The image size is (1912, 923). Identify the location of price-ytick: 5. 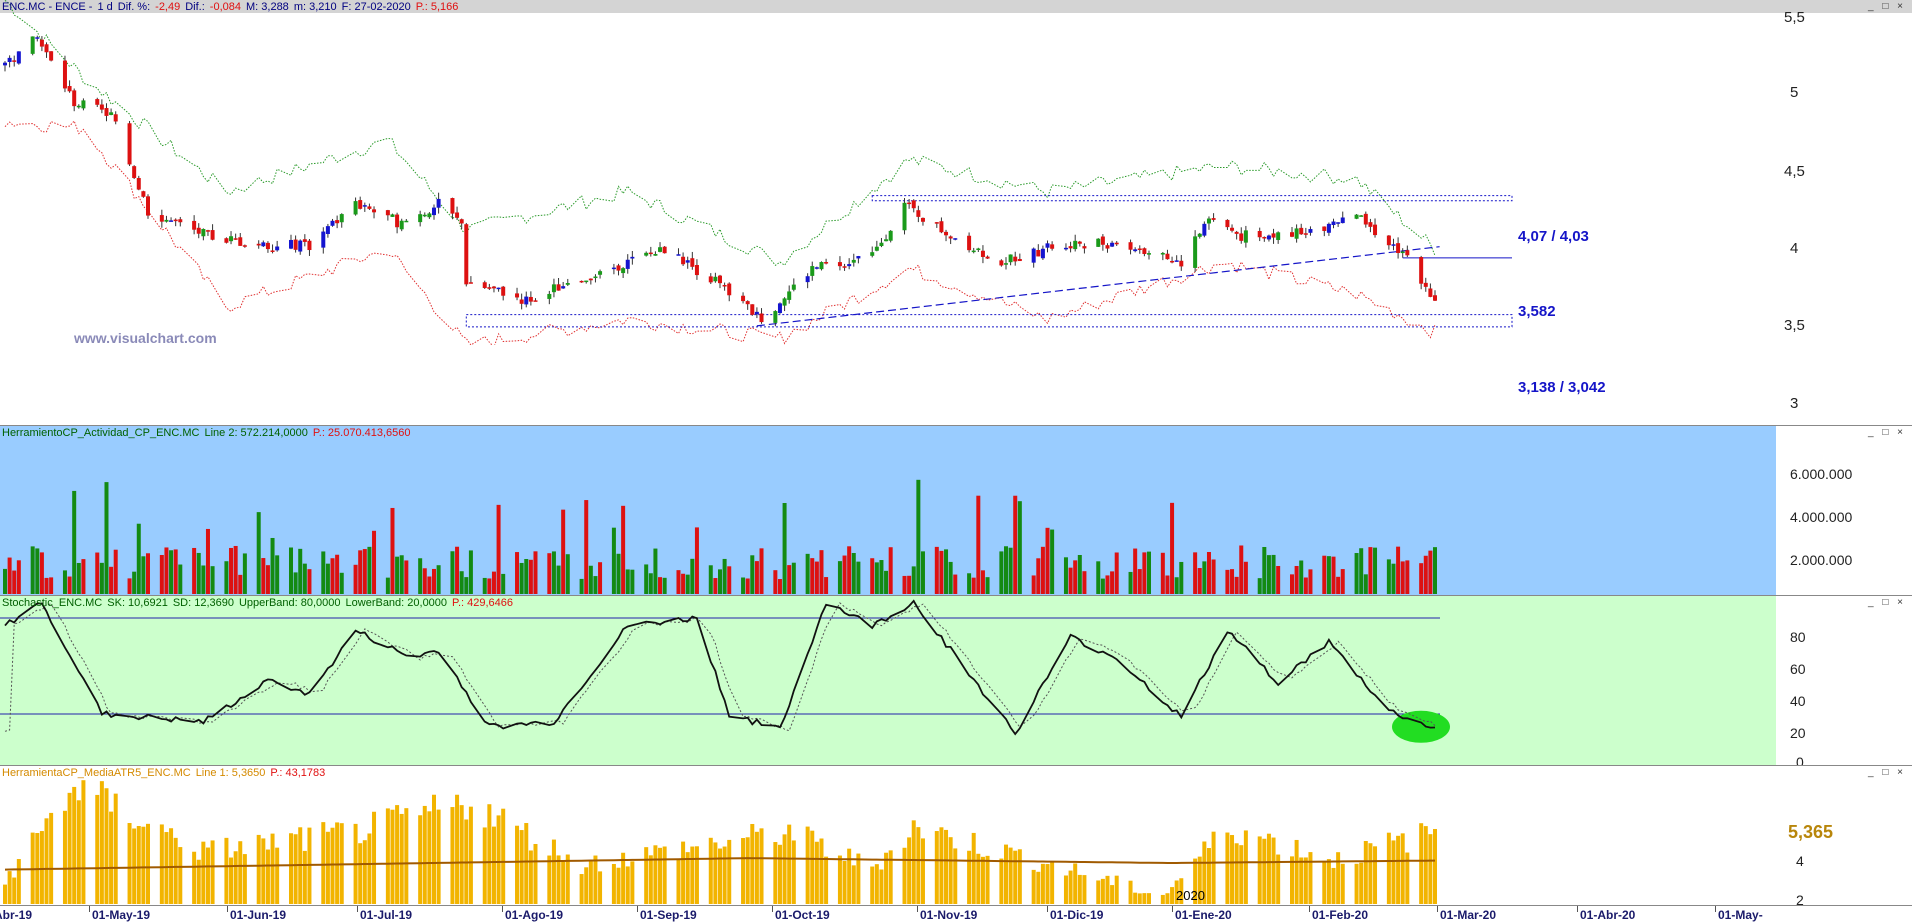
(1794, 92).